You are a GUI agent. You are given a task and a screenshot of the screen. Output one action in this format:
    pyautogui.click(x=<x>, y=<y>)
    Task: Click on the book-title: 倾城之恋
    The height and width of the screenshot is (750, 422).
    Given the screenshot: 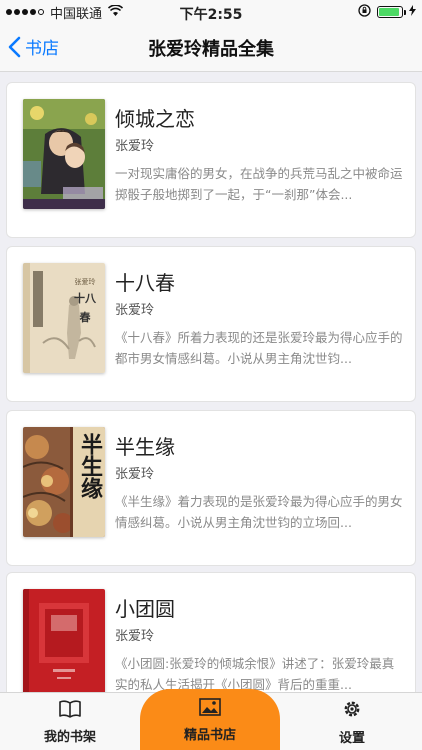 What is the action you would take?
    pyautogui.click(x=155, y=119)
    